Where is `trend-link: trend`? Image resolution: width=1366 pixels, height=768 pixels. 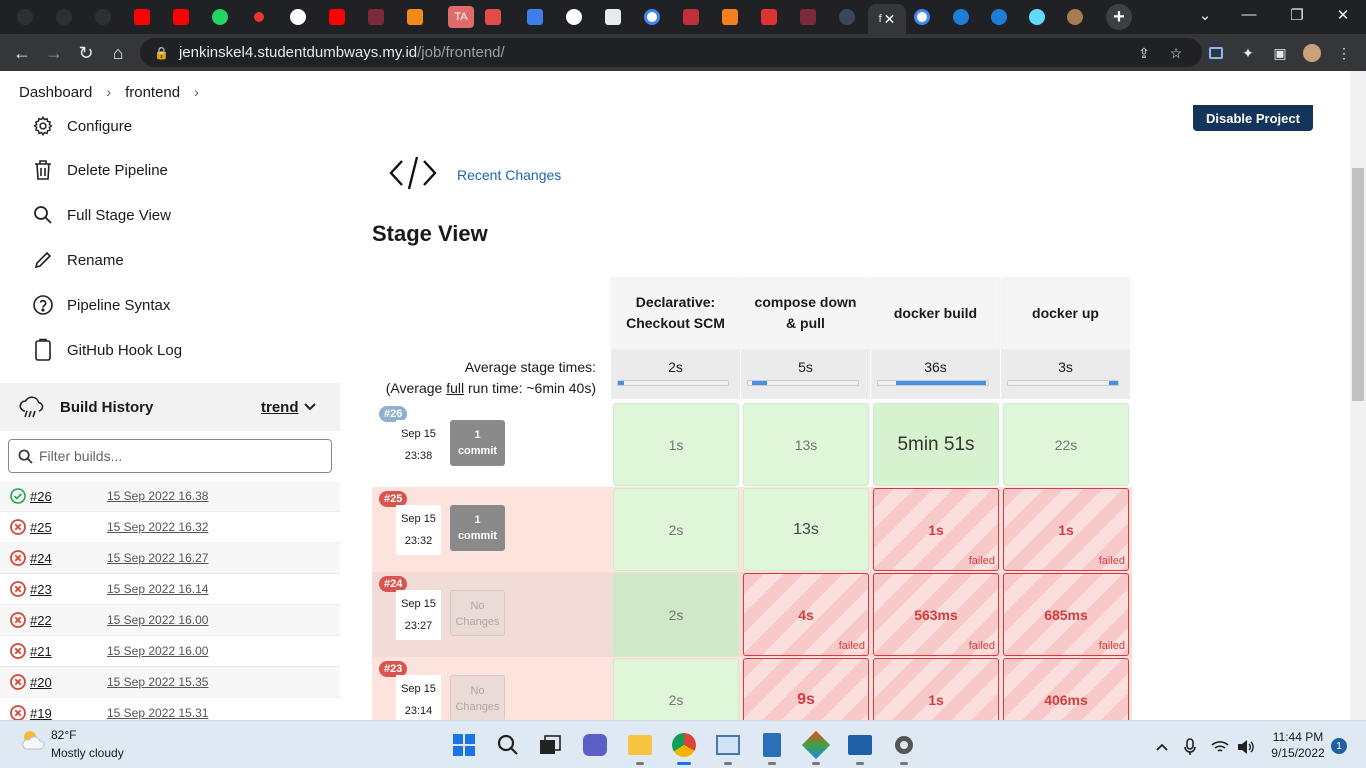 trend-link: trend is located at coordinates (280, 407).